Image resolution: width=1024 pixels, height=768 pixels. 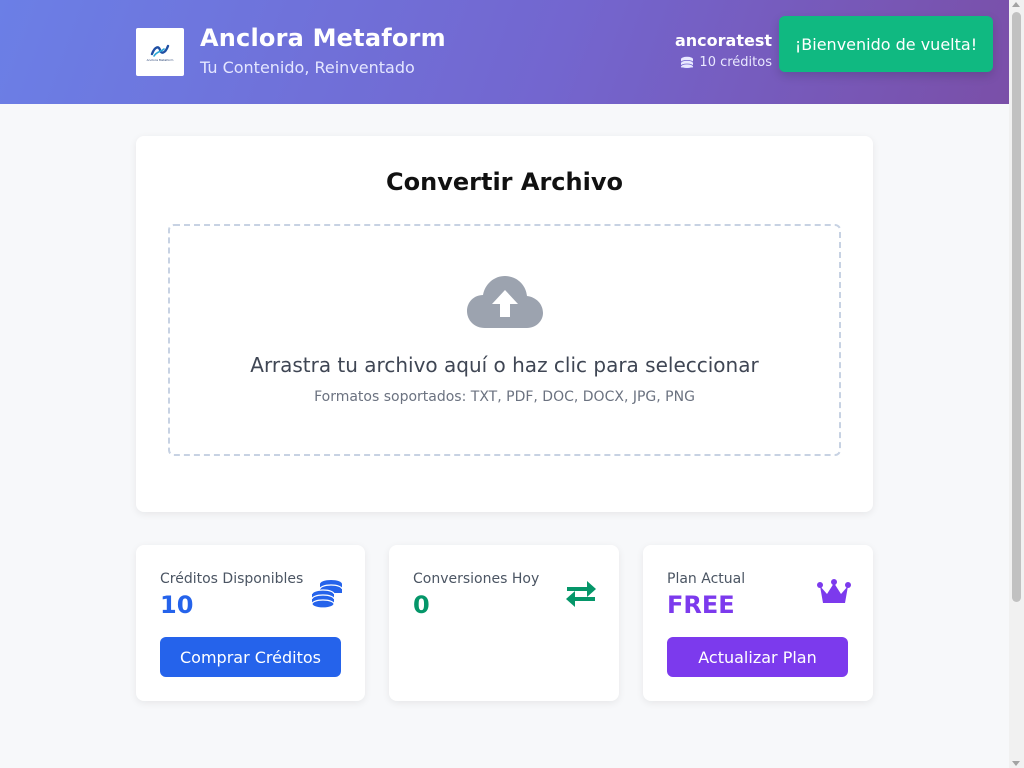 What do you see at coordinates (758, 623) in the screenshot?
I see `plan-card: Plan Actual FREE Actualizar Plan` at bounding box center [758, 623].